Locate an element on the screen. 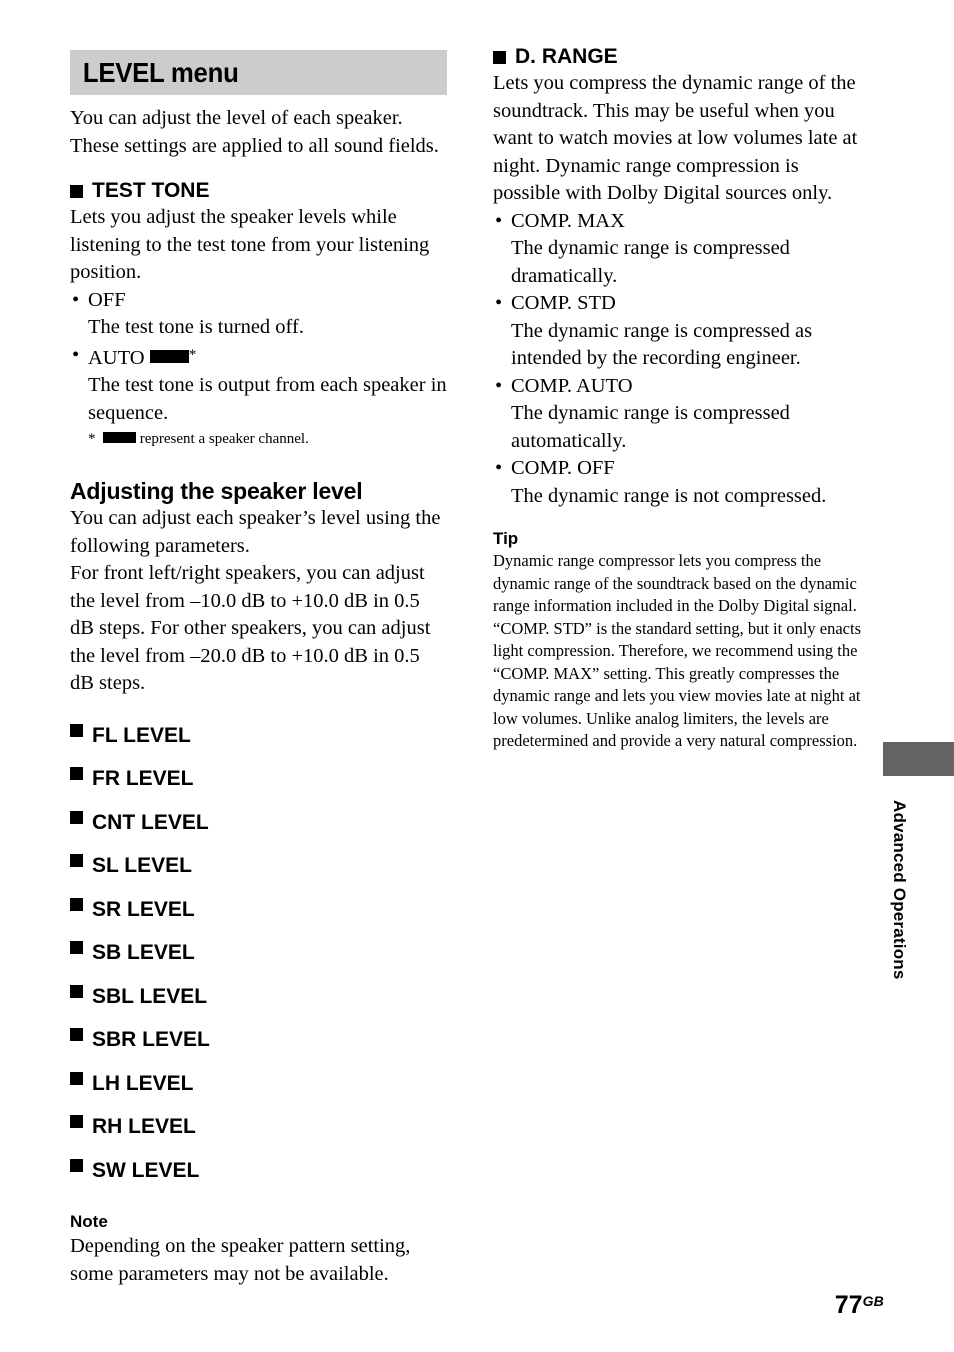 The image size is (954, 1352). section-heading-test-tone: TEST TONE is located at coordinates (259, 191).